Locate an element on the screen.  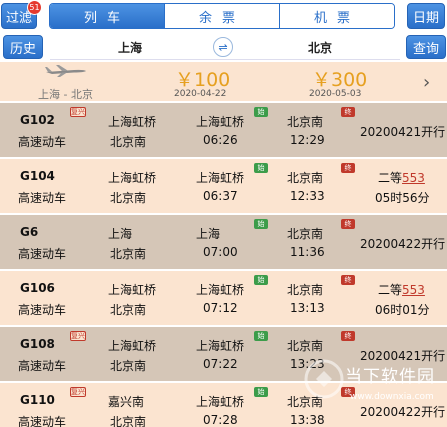
train-number: G102 is located at coordinates (37, 120).